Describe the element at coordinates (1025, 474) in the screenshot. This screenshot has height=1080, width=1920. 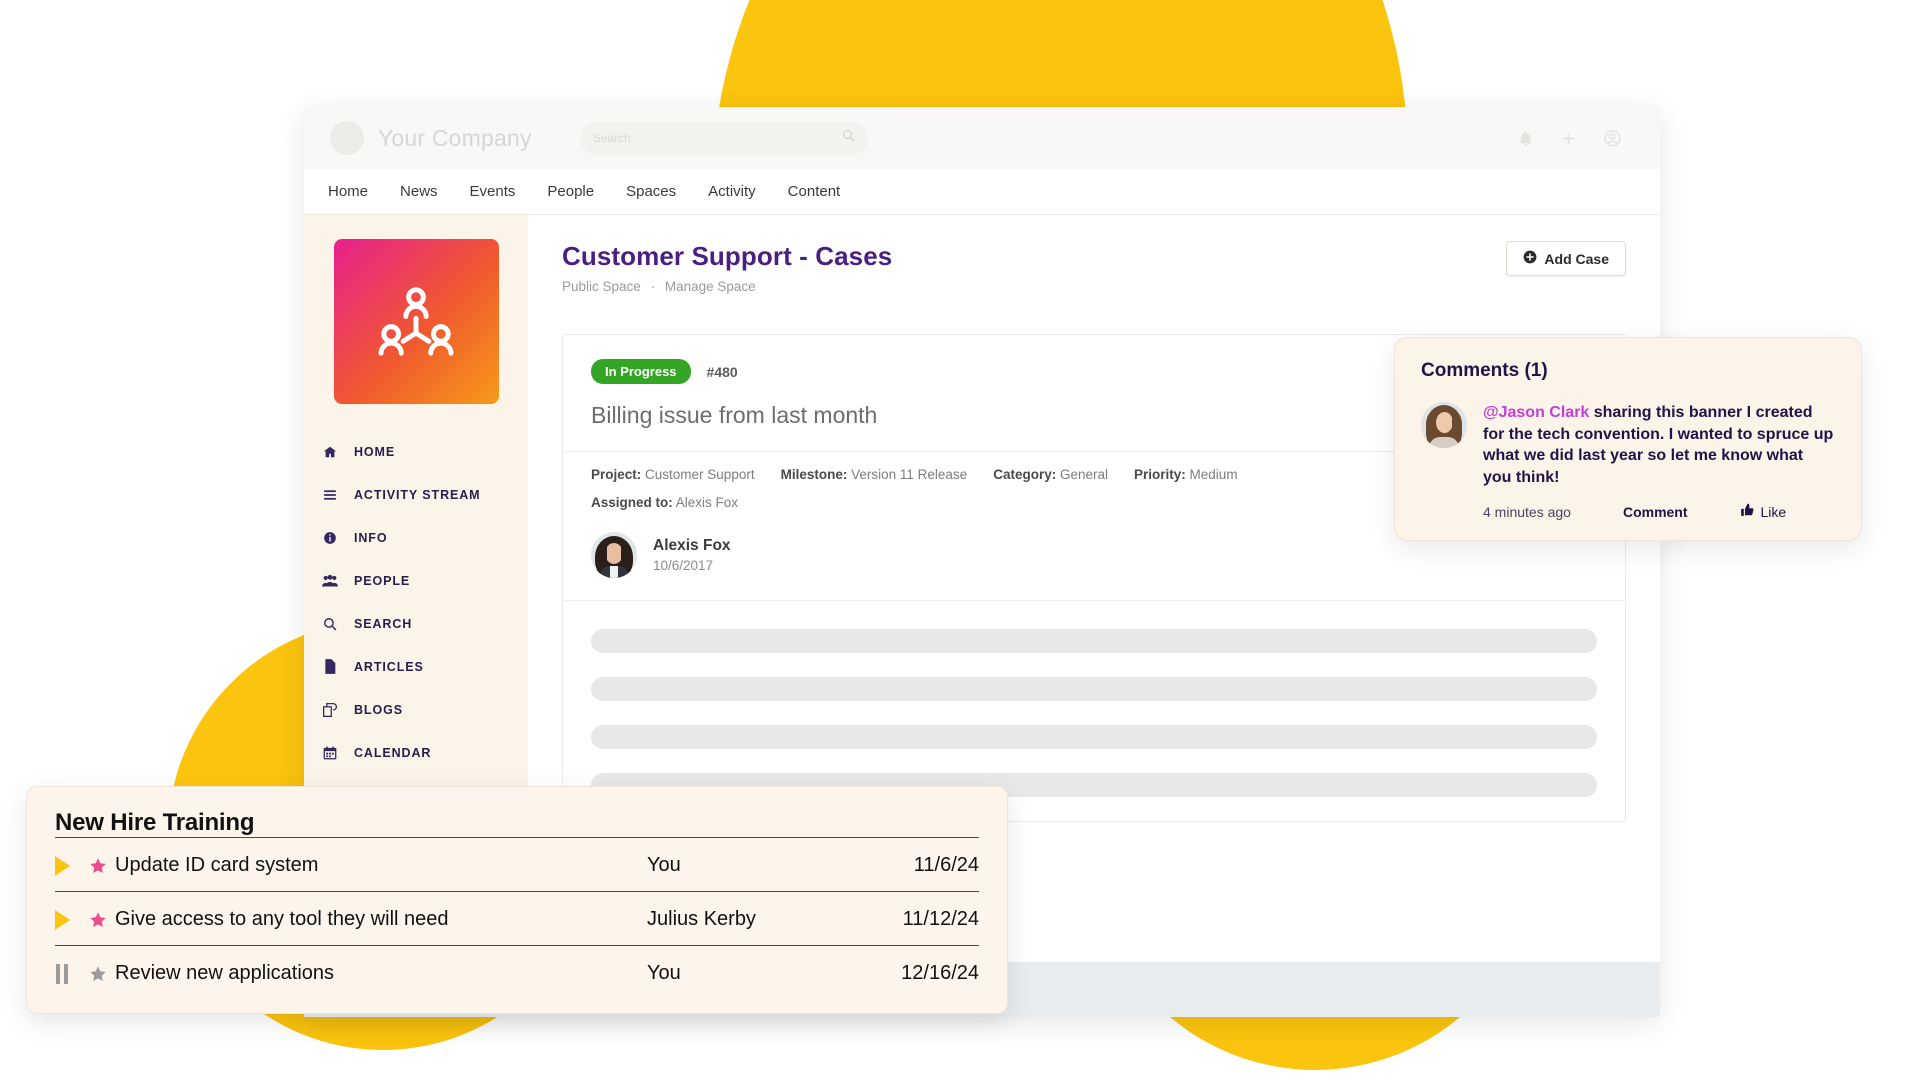
I see `meta-category-label: Category:` at that location.